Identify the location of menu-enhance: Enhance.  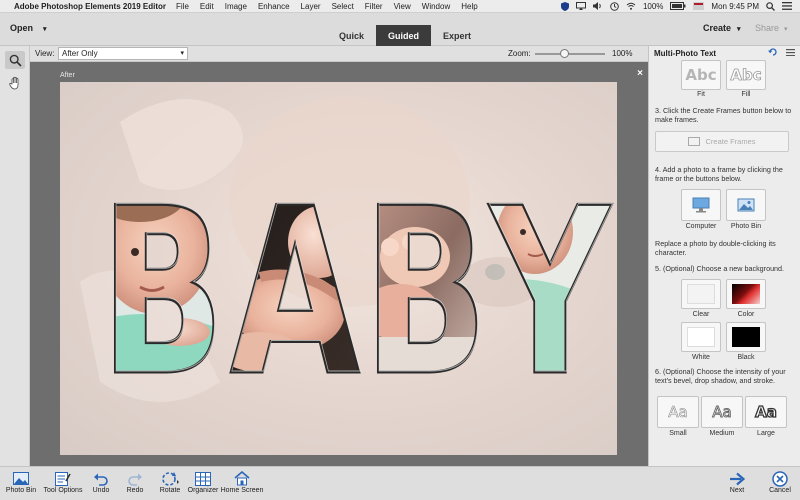
(274, 6).